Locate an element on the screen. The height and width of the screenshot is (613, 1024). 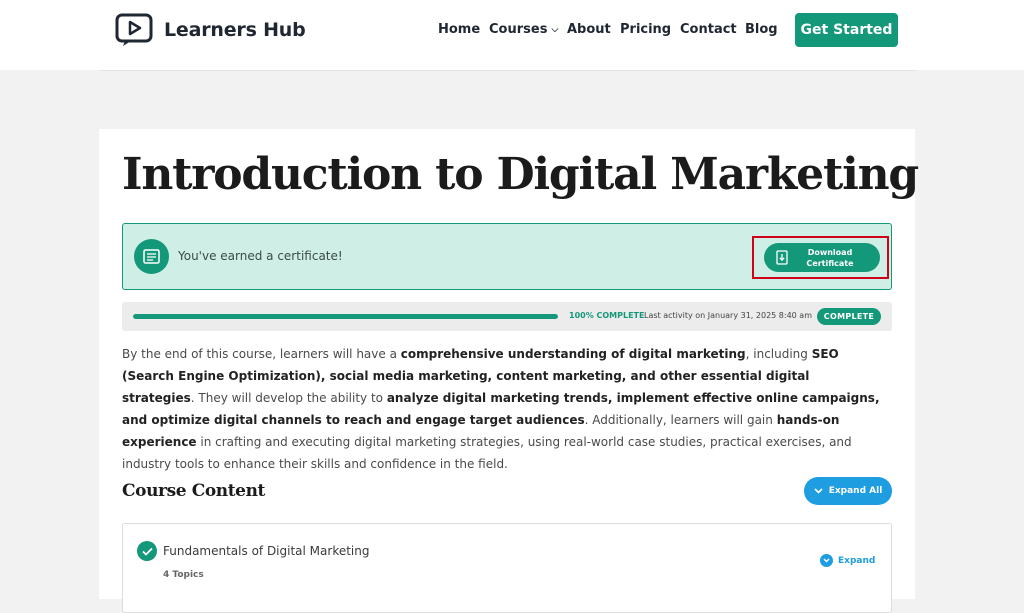
description-run: . Additionally, learners will gain is located at coordinates (680, 420).